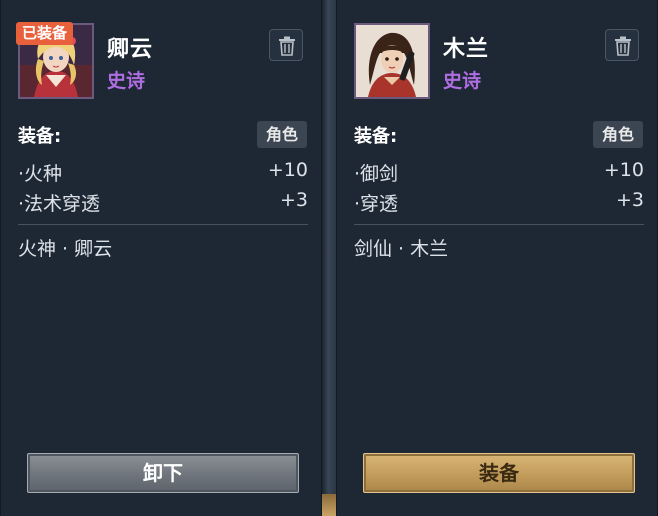  I want to click on character-portrait, so click(392, 61).